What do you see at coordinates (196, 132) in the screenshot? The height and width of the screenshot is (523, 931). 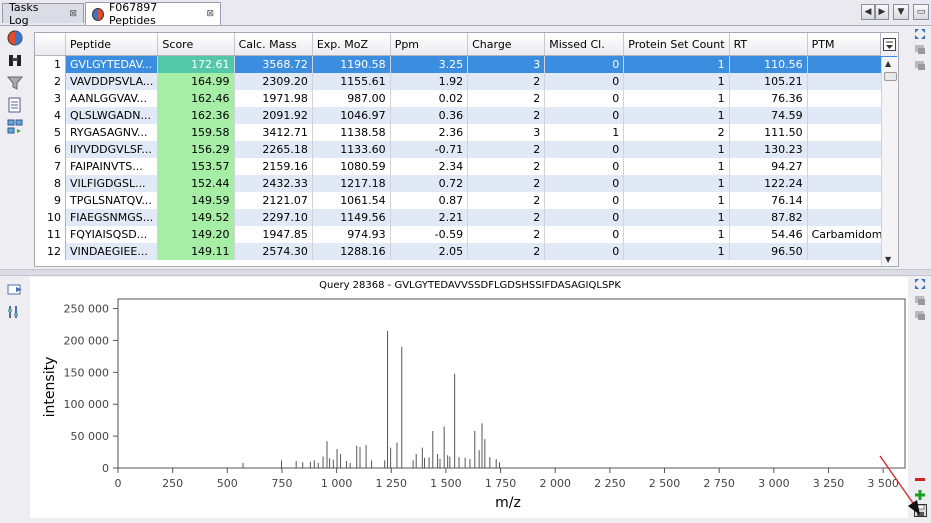 I see `cell-score: 159.58` at bounding box center [196, 132].